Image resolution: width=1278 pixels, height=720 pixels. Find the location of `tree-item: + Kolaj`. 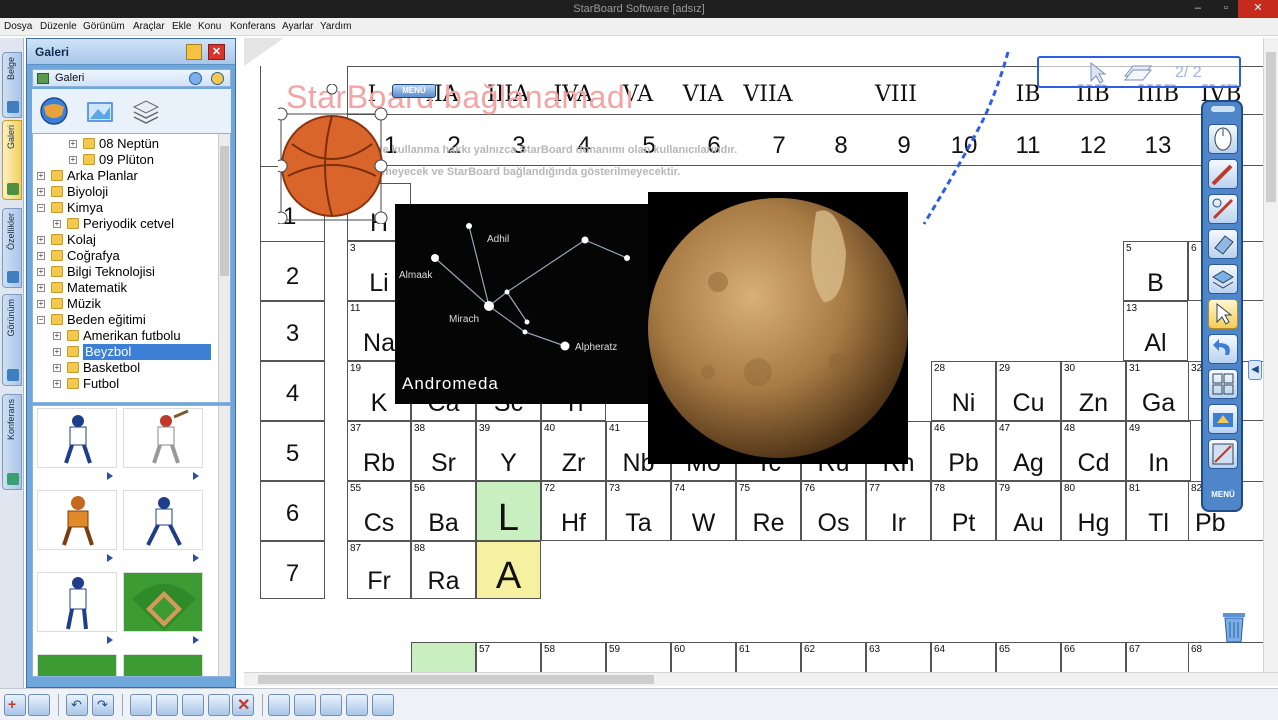

tree-item: + Kolaj is located at coordinates (125, 240).